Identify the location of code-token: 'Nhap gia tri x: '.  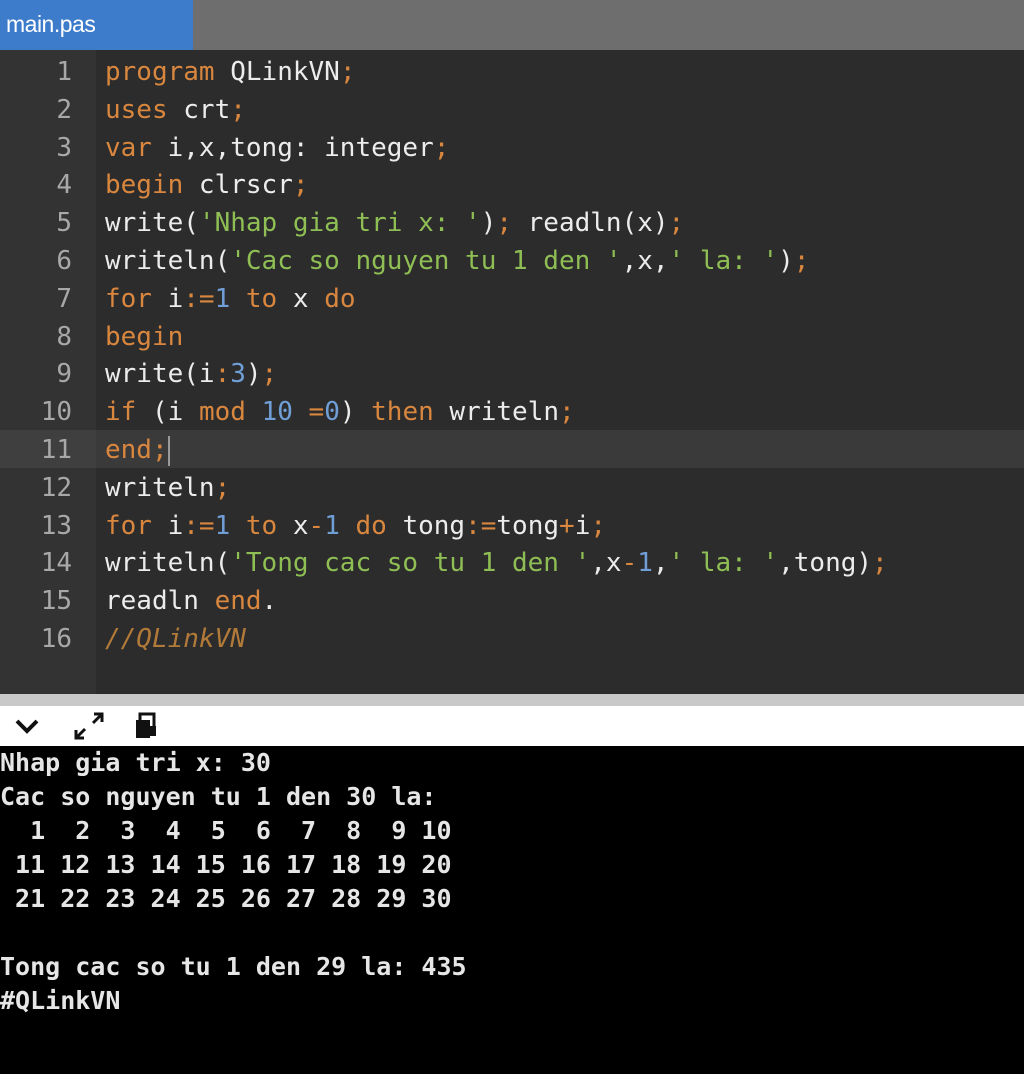
(339, 223).